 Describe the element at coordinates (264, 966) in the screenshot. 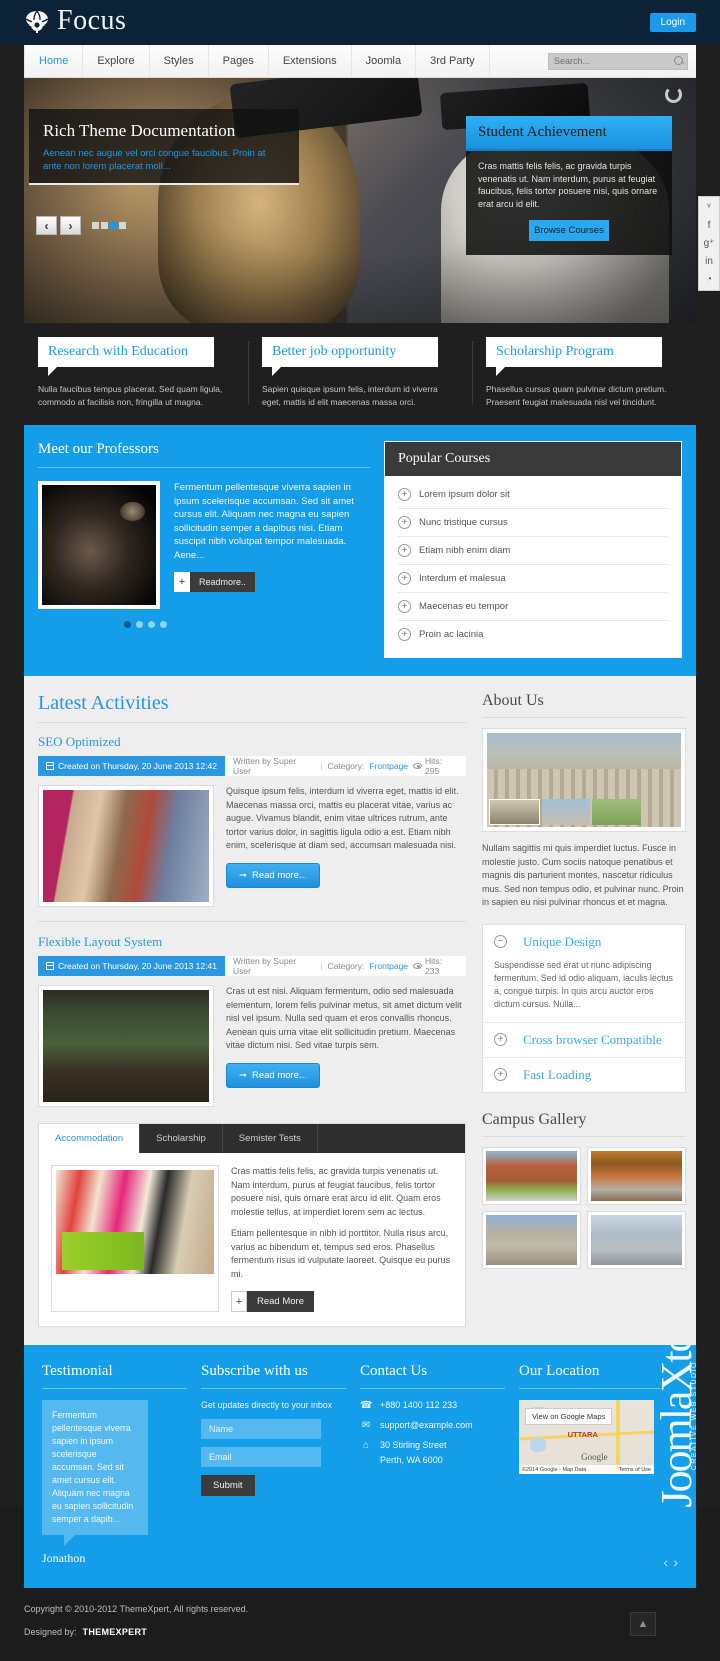

I see `article-author: Written by Super User` at that location.